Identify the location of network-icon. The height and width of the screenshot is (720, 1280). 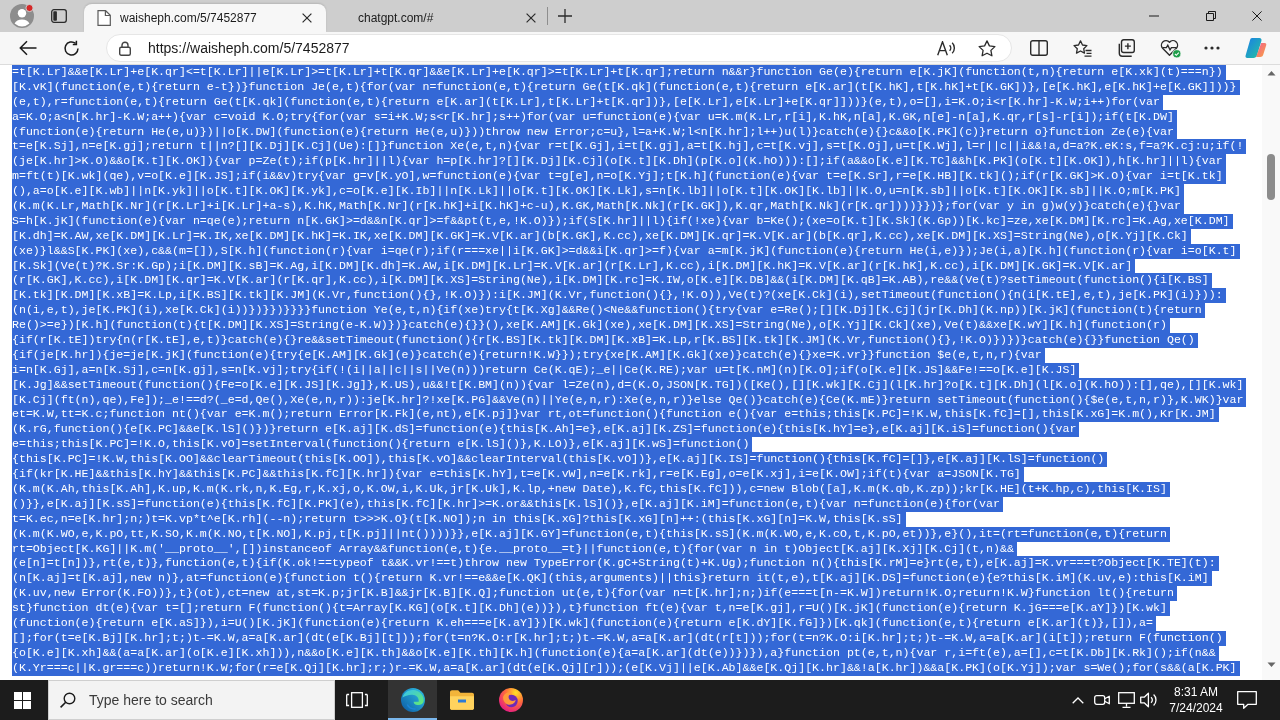
(1126, 700).